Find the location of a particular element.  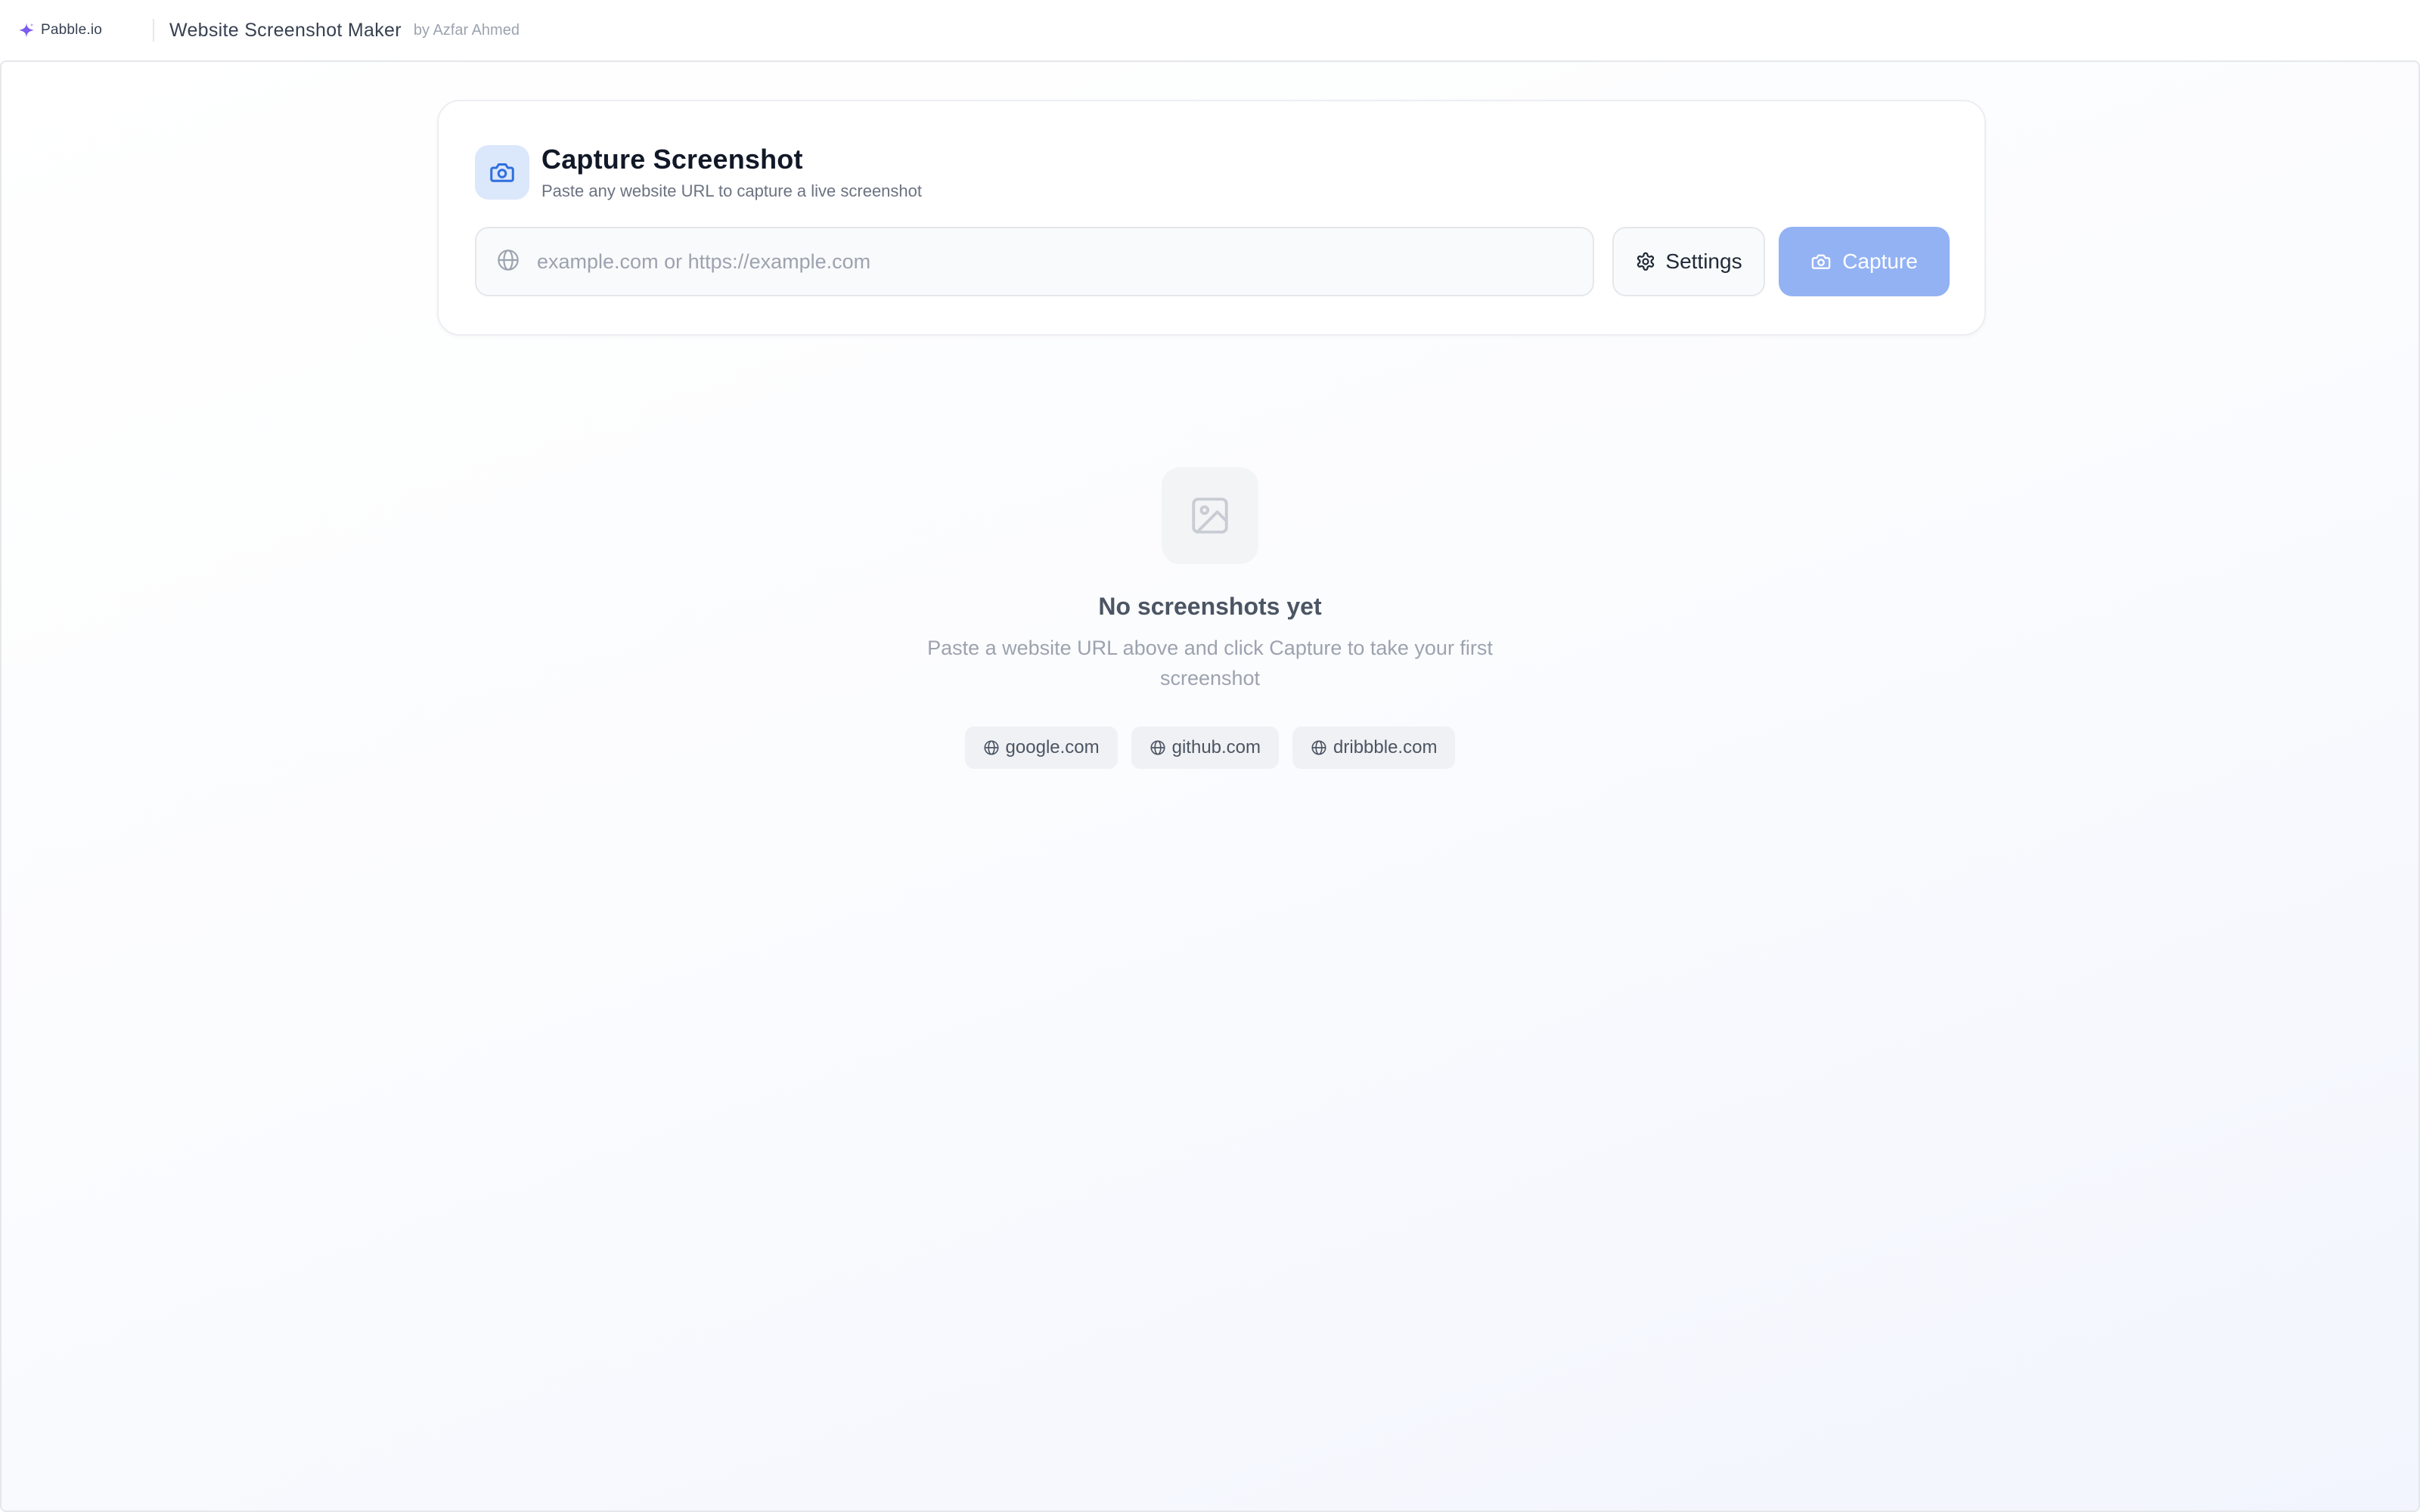

card-title: Capture Screenshot is located at coordinates (672, 159).